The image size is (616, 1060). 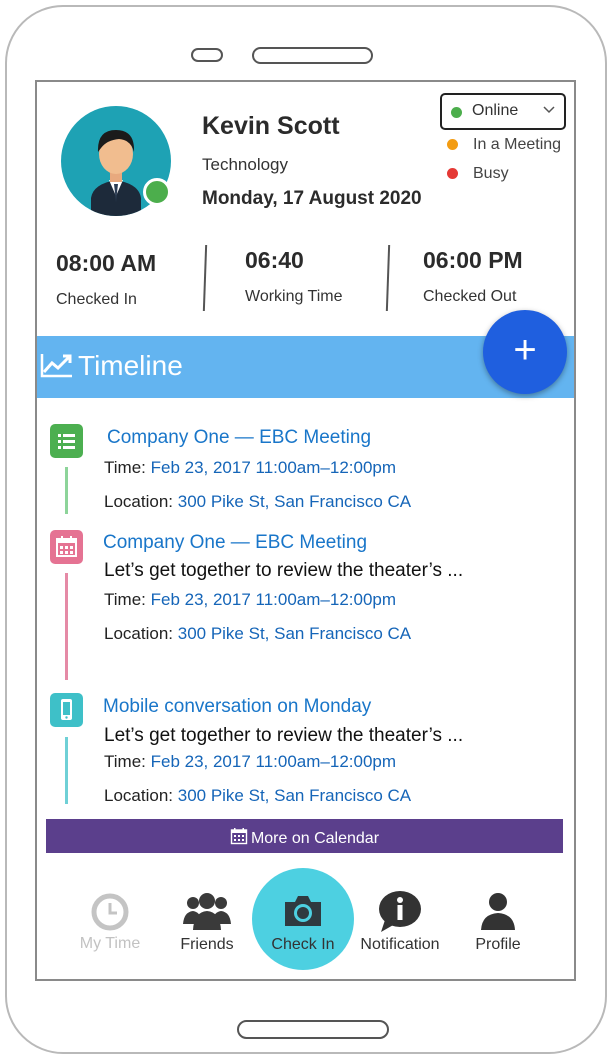 What do you see at coordinates (207, 944) in the screenshot?
I see `nav-label: Friends` at bounding box center [207, 944].